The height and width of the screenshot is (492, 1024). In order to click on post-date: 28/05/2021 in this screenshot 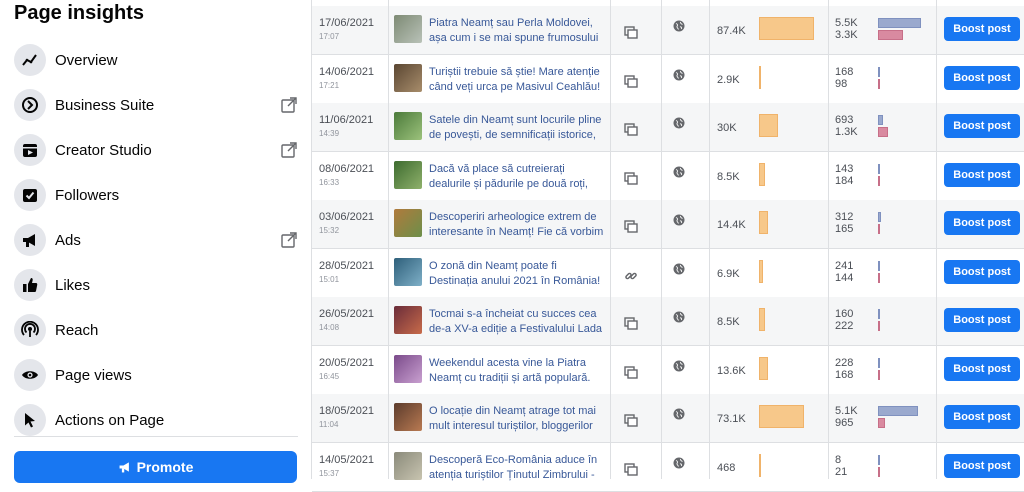, I will do `click(347, 266)`.